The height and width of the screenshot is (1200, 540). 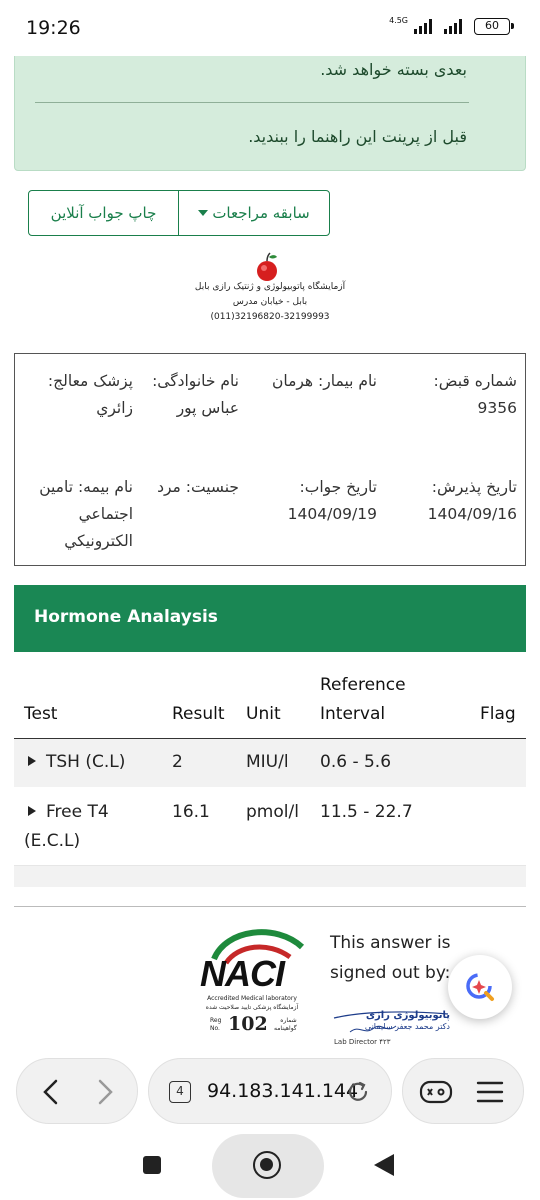 I want to click on patient-name: نام بیمار: هرمان, so click(x=317, y=381).